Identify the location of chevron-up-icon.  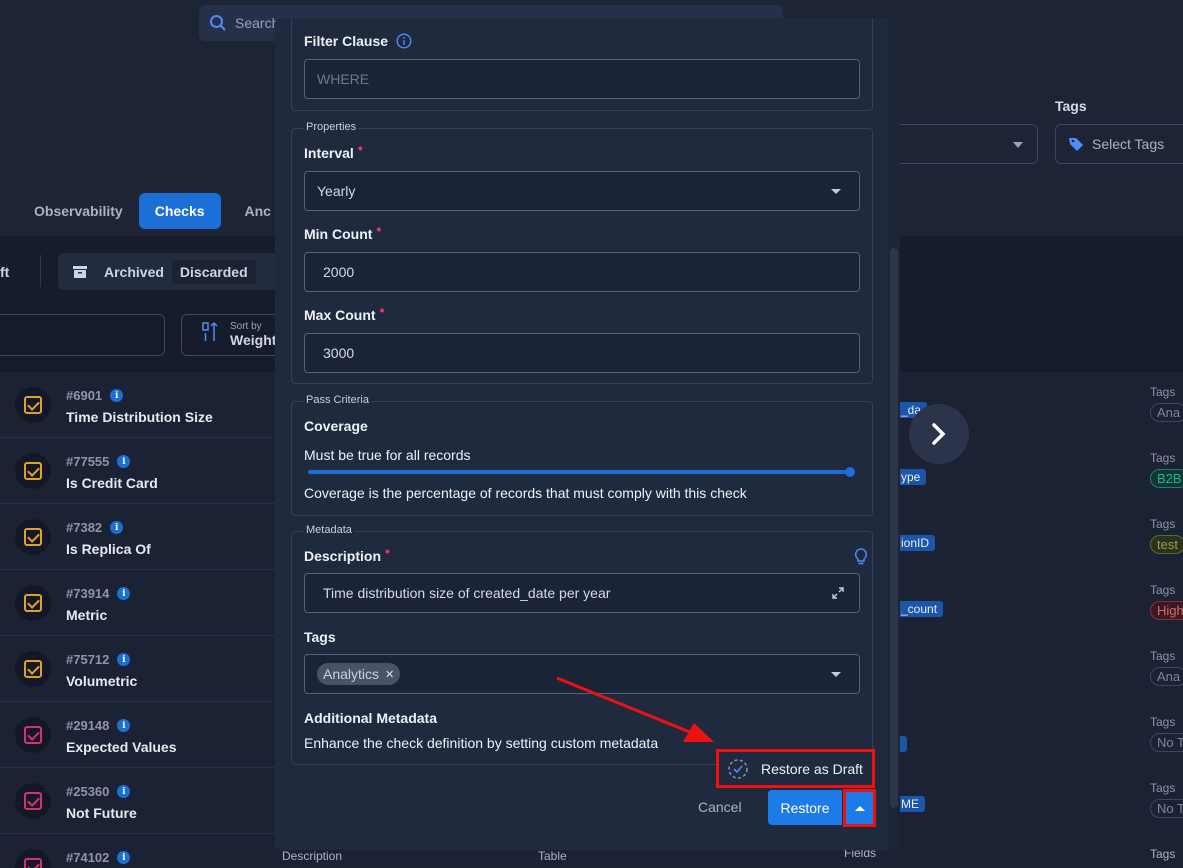
(859, 808).